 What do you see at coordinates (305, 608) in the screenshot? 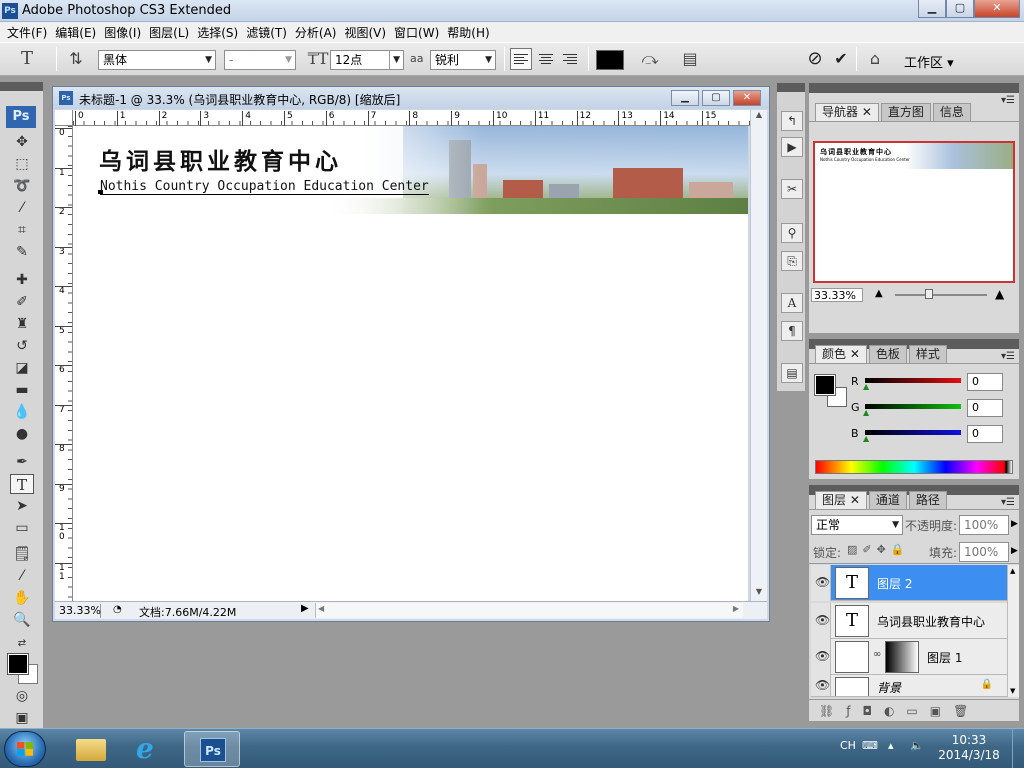
I see `status-menu-arrow-icon: ▶` at bounding box center [305, 608].